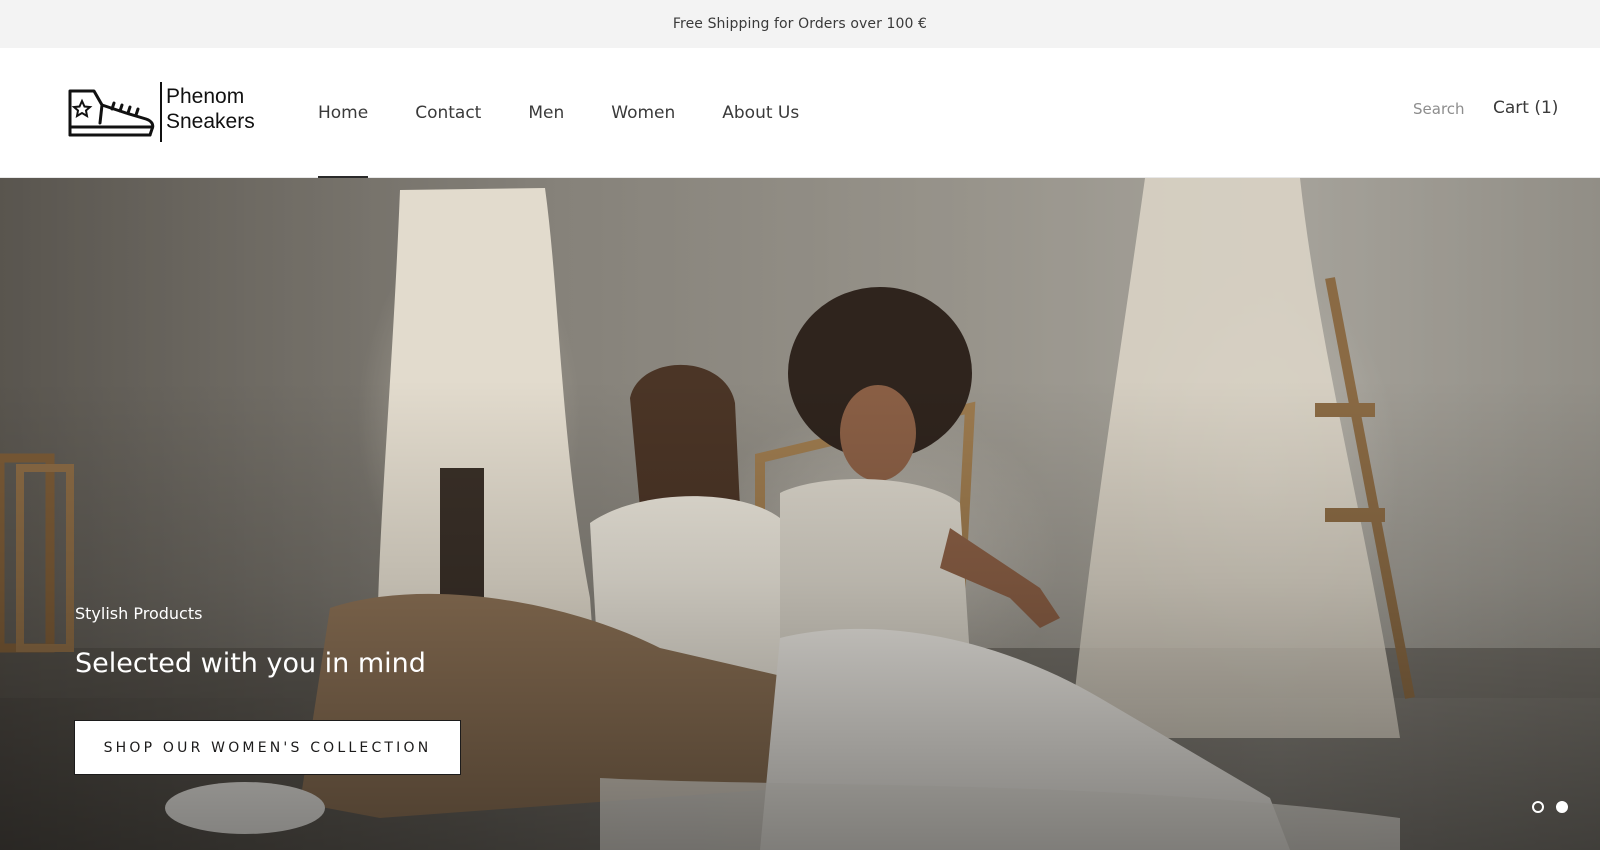 Image resolution: width=1600 pixels, height=850 pixels. What do you see at coordinates (250, 663) in the screenshot?
I see `hero-heading: Selected with you in mind` at bounding box center [250, 663].